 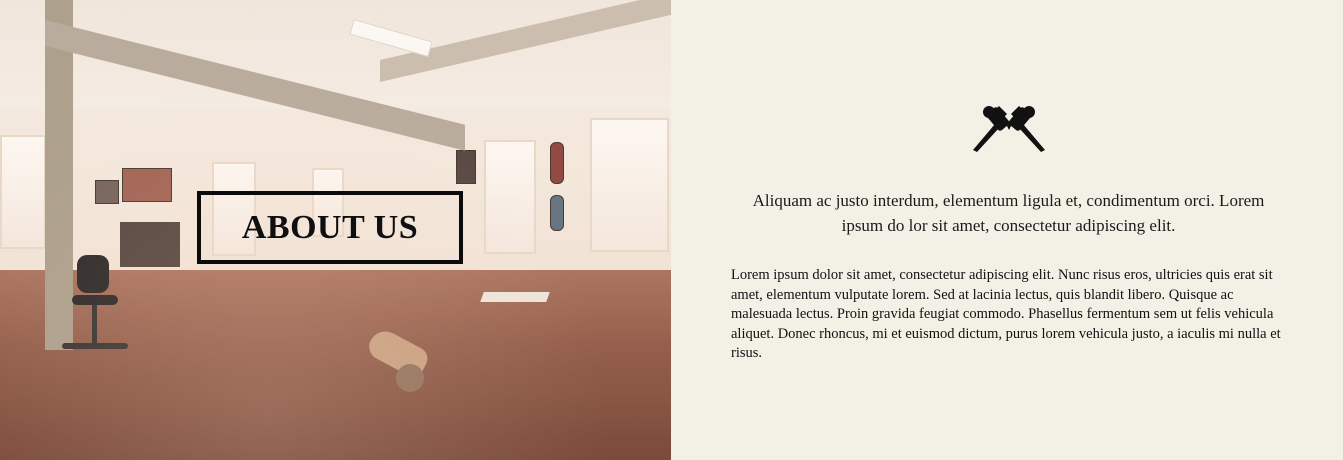 I want to click on page-title: ABOUT US, so click(x=330, y=227).